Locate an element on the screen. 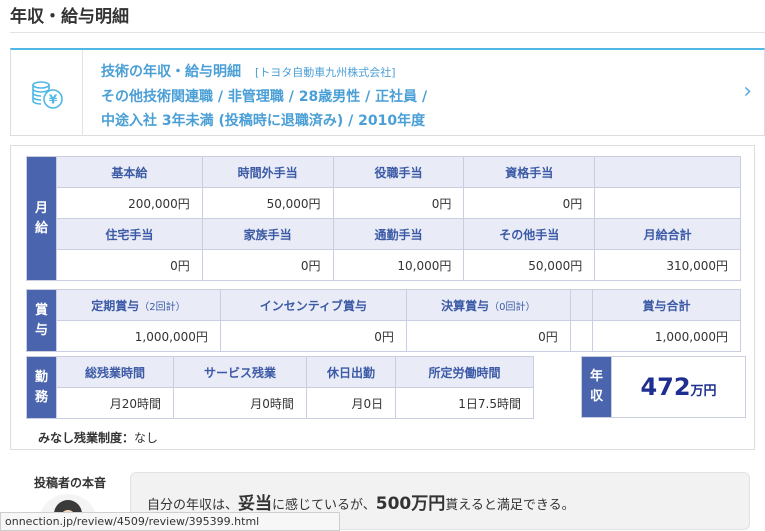 The image size is (765, 531). value-base-salary: 200,000円 is located at coordinates (129, 203).